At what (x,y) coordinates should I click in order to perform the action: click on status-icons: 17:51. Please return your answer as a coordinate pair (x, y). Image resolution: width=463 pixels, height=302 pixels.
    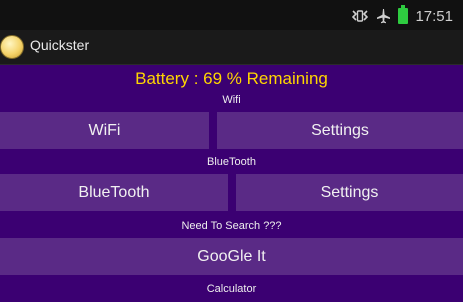
    Looking at the image, I should click on (402, 15).